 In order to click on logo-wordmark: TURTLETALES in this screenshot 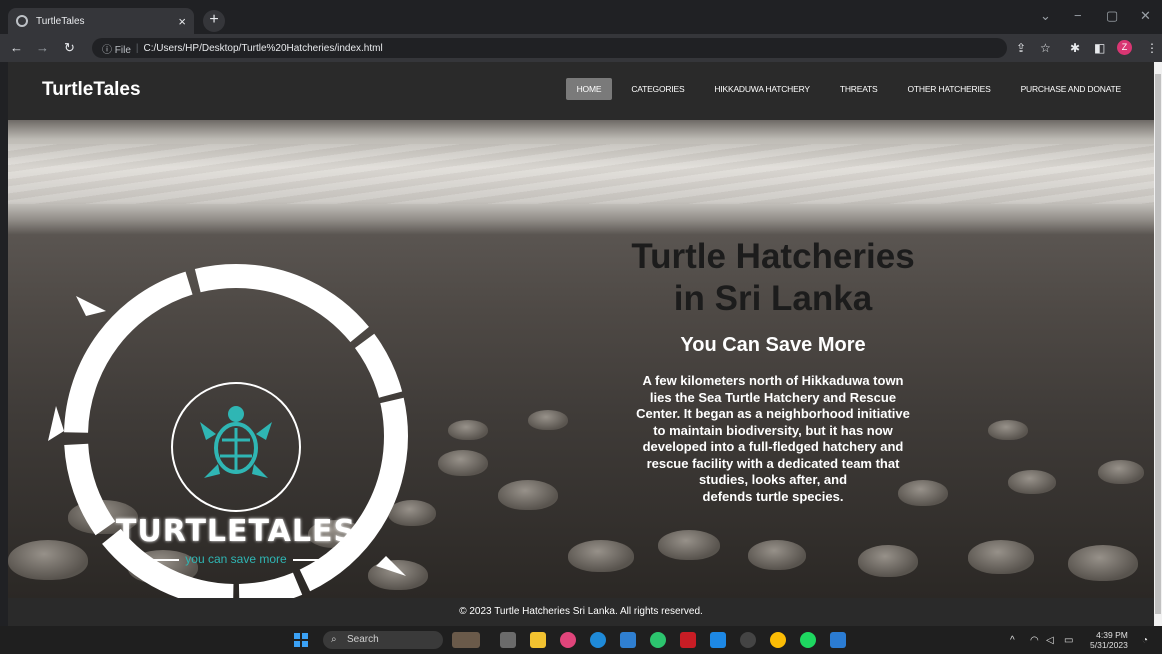, I will do `click(236, 531)`.